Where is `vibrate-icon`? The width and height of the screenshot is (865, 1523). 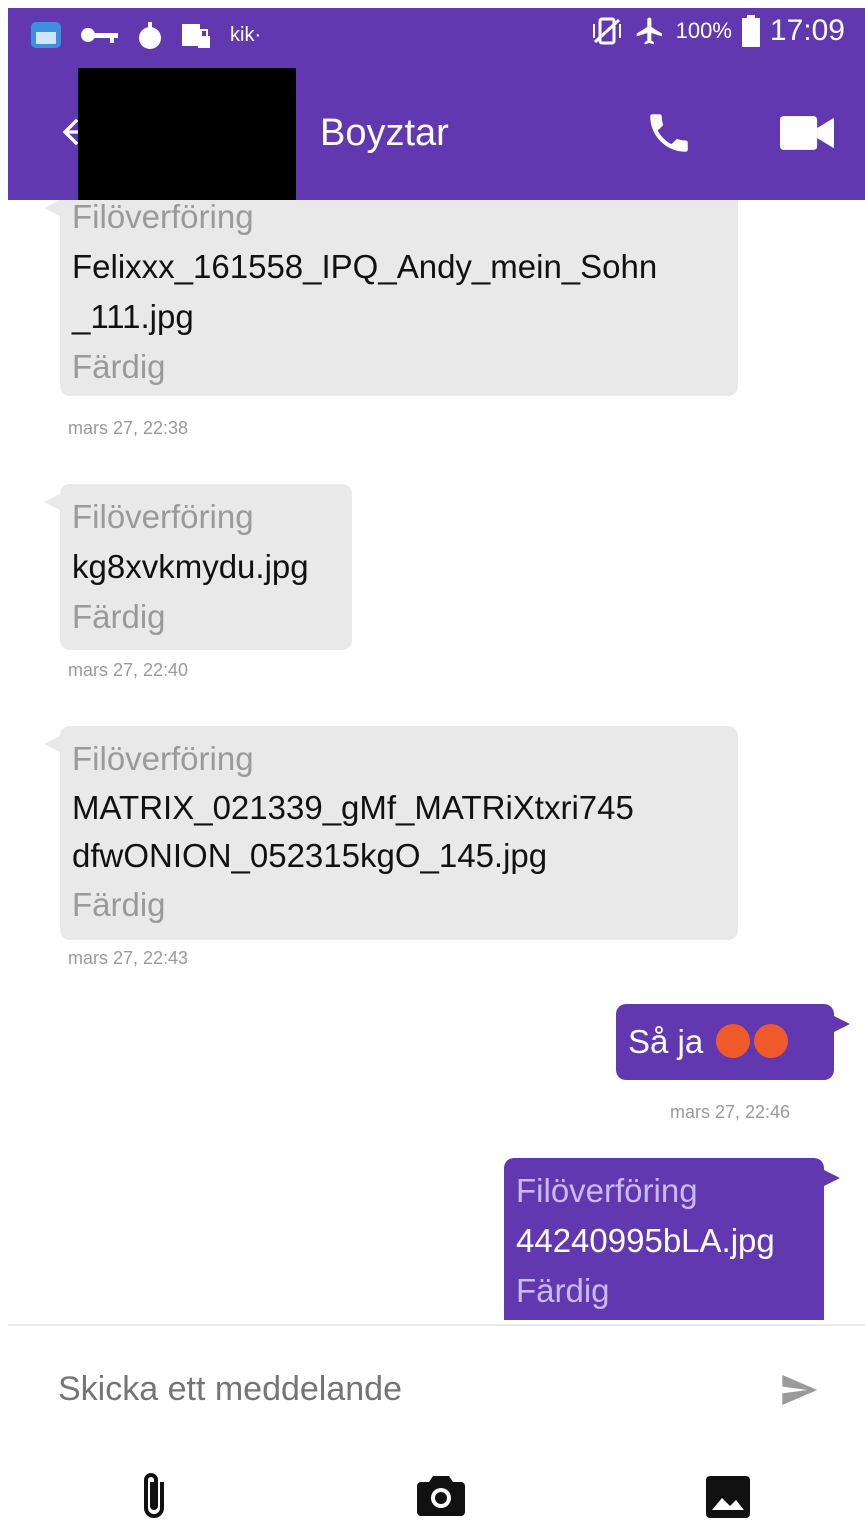 vibrate-icon is located at coordinates (606, 31).